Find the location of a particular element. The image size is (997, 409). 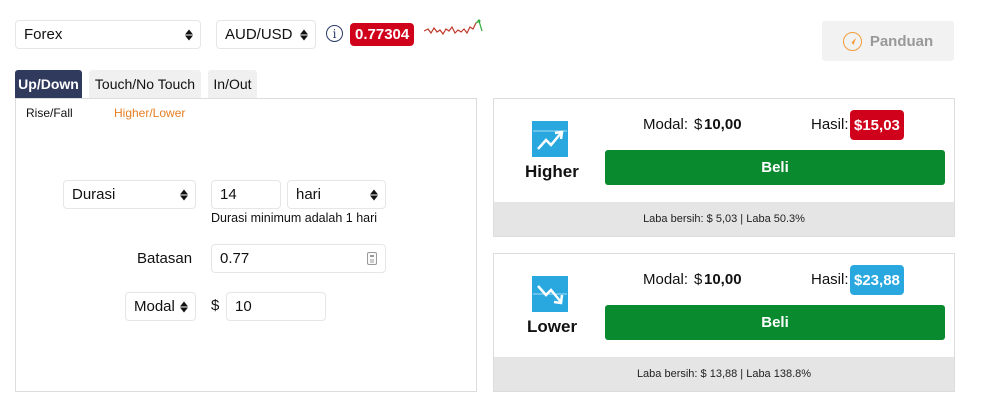

net-profit-summary: Laba bersih: $ 5,03 | Laba 50.3% is located at coordinates (724, 219).